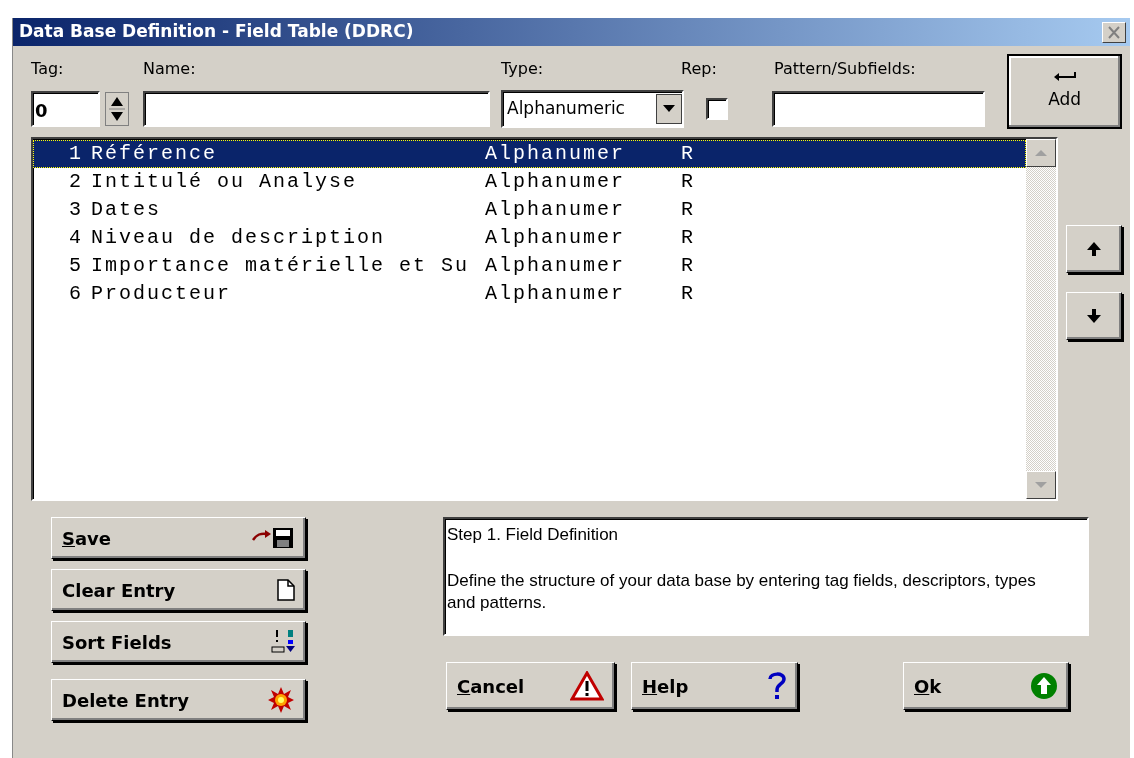 The height and width of the screenshot is (758, 1134). I want to click on sort-button: Sort Fields, so click(178, 642).